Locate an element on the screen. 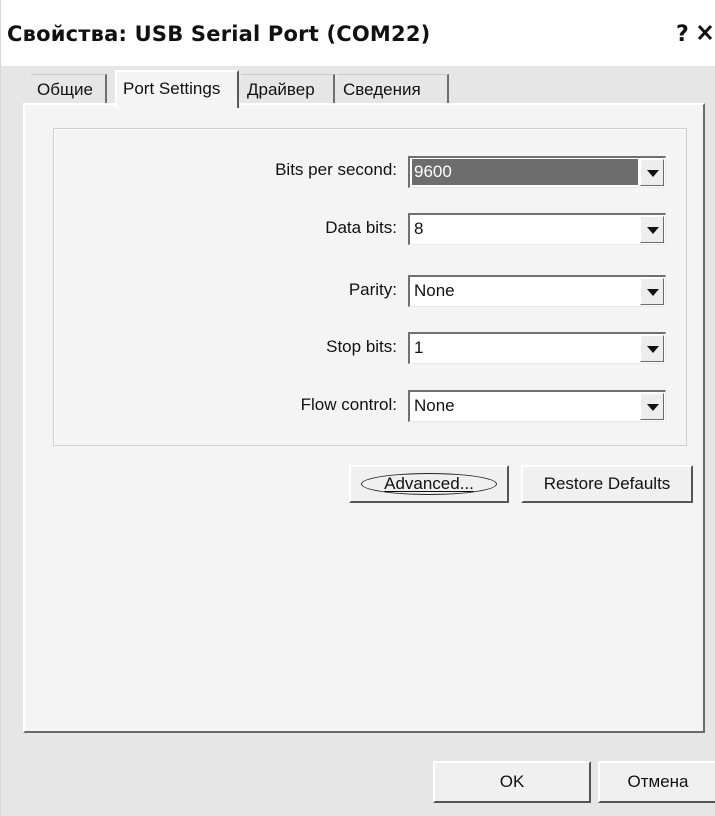 Image resolution: width=715 pixels, height=816 pixels. flow-control-value: None is located at coordinates (434, 405).